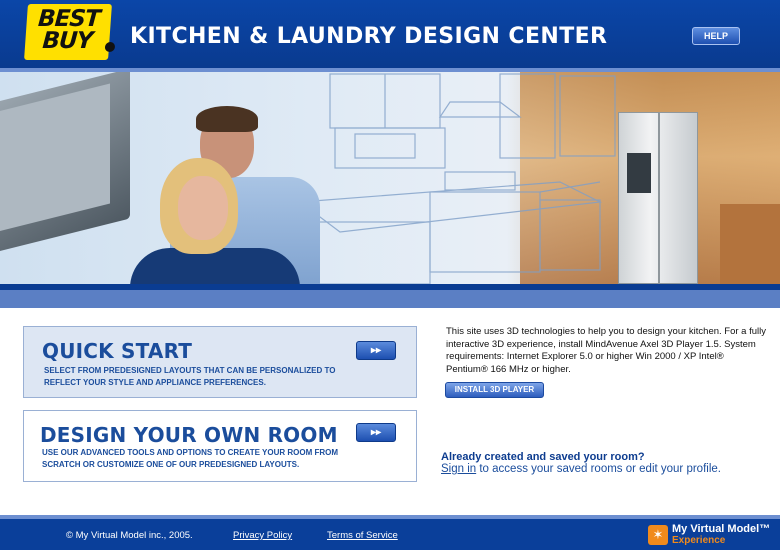 The width and height of the screenshot is (780, 550). What do you see at coordinates (110, 47) in the screenshot?
I see `logo-tag-hole` at bounding box center [110, 47].